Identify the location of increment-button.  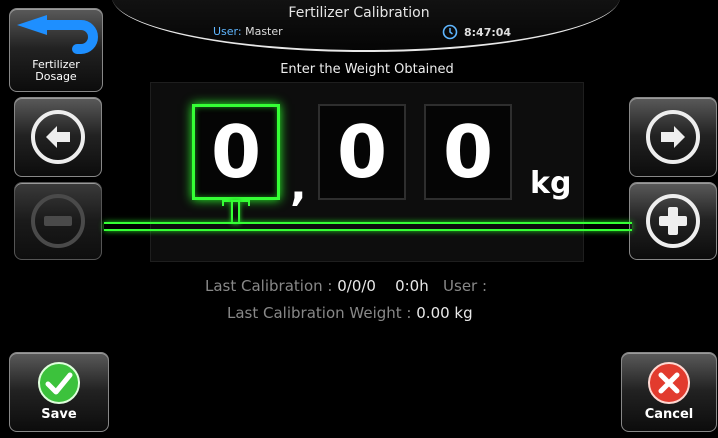
(673, 221).